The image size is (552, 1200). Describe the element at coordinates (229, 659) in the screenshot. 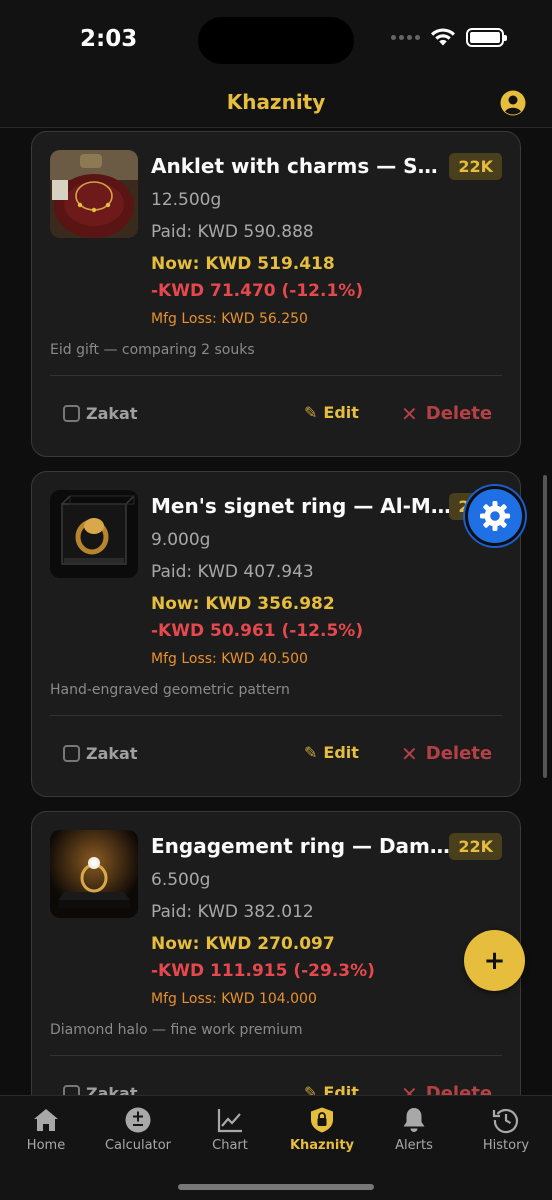

I see `manufacturing-loss: Mfg Loss: KWD 40.500` at that location.